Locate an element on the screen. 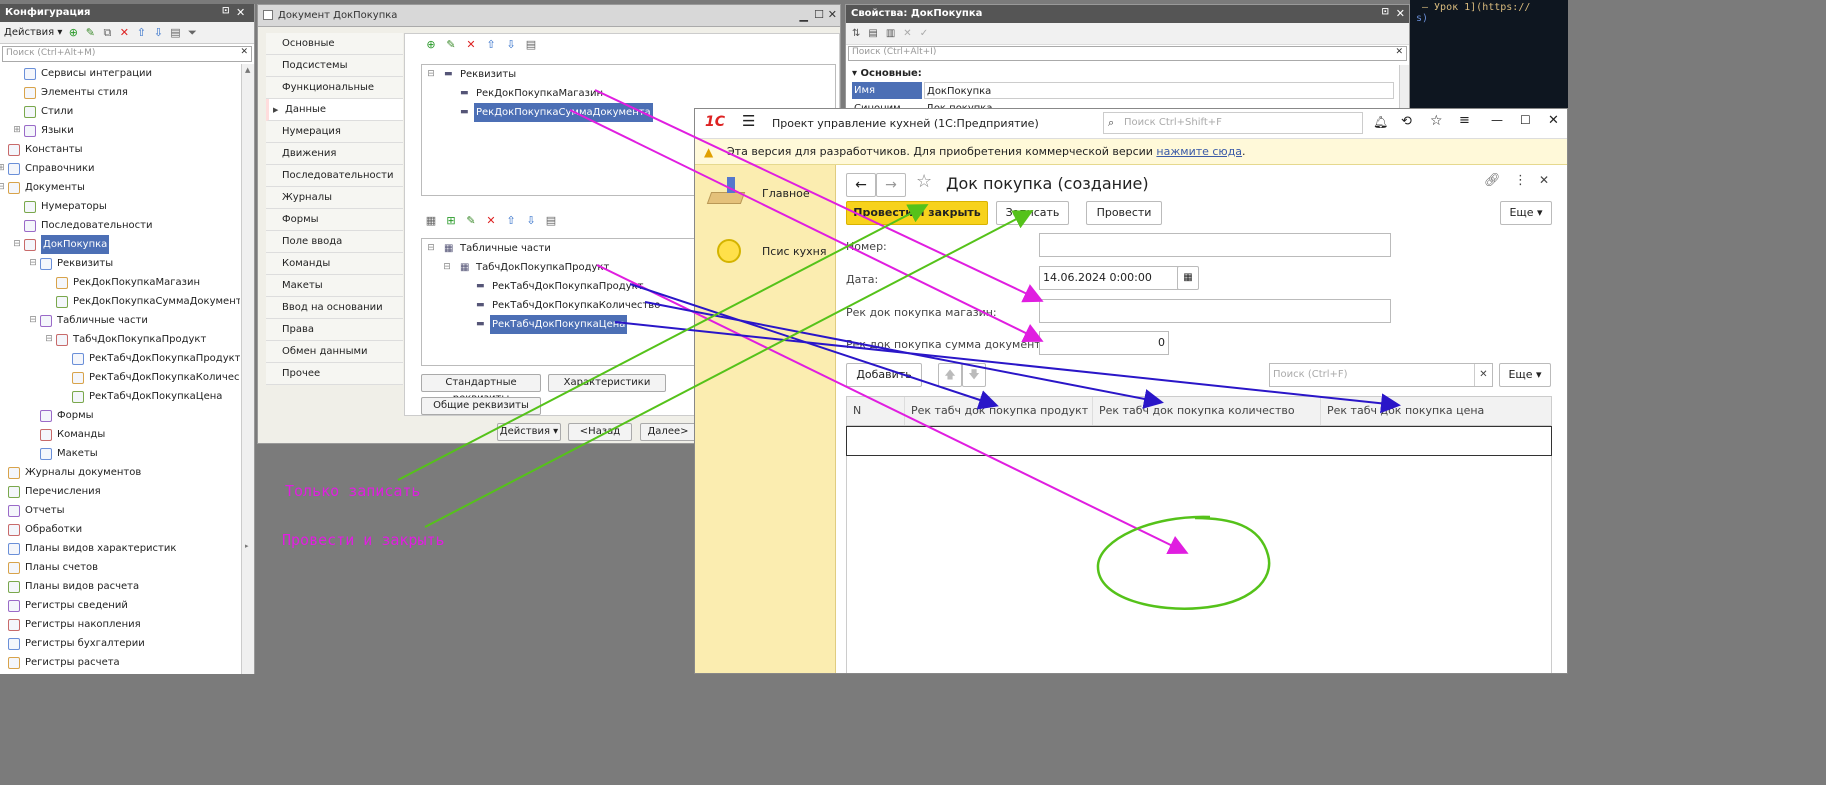 The image size is (1826, 785). common-attributes-button: Общие реквизиты is located at coordinates (481, 406).